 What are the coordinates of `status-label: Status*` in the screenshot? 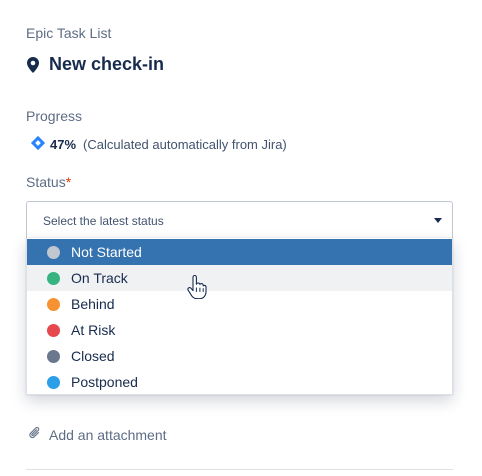 It's located at (48, 182).